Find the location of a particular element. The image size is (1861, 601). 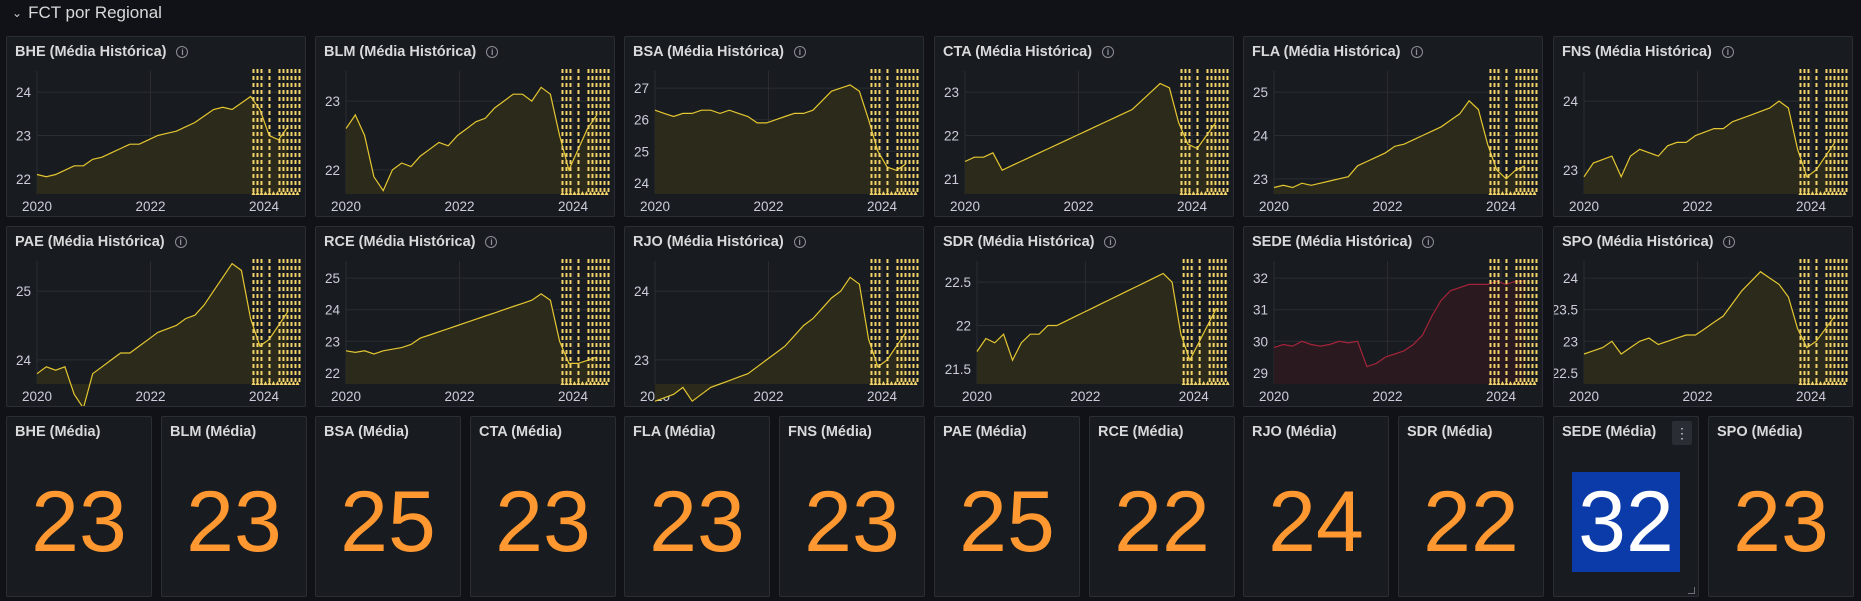

time-series-chart: 32 31 30 29 2020 2022 2024 is located at coordinates (1395, 331).